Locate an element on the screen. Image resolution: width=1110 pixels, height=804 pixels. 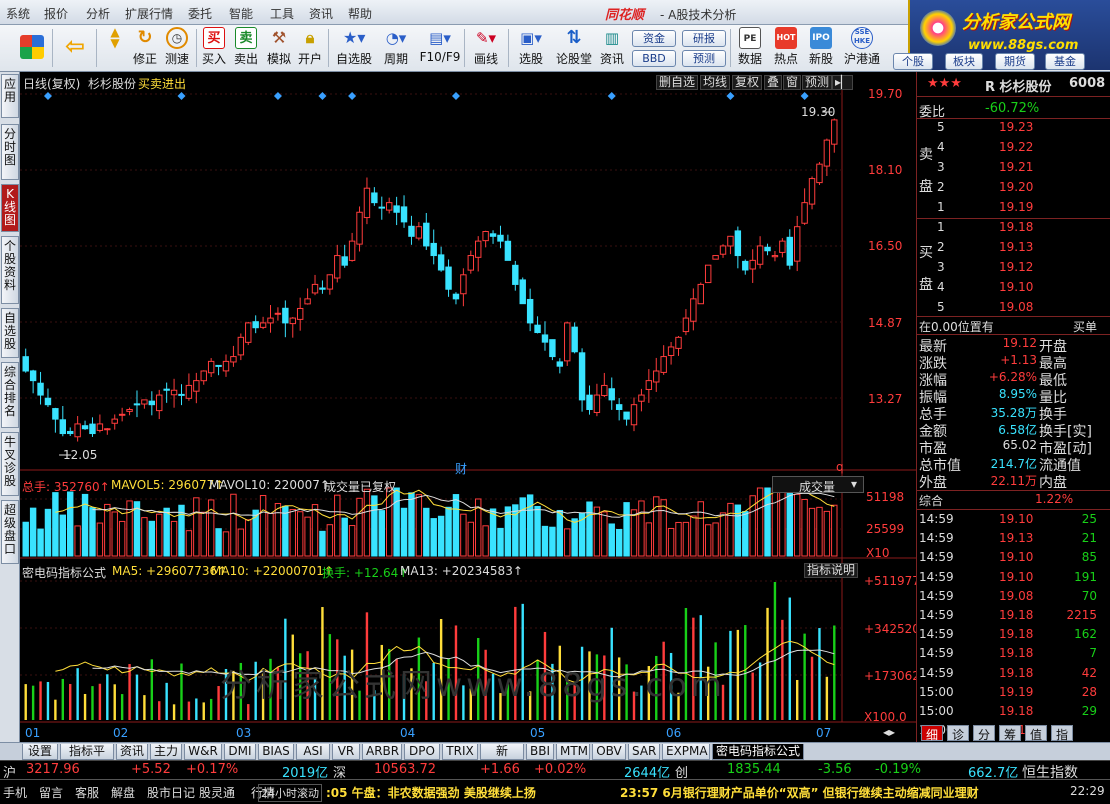
buy-level-price: 19.12 is located at coordinates (1016, 267).